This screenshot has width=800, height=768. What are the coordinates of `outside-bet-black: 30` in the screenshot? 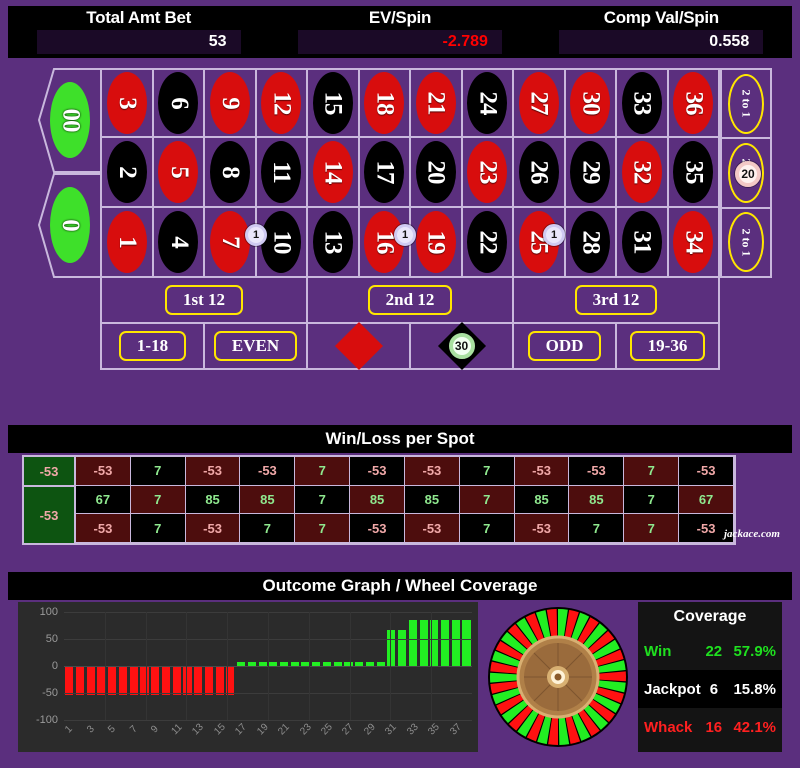 It's located at (462, 346).